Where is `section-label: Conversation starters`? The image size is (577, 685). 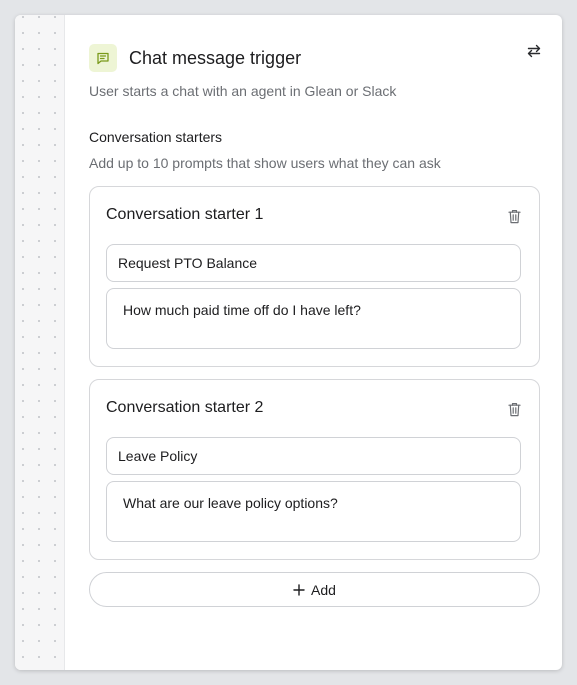
section-label: Conversation starters is located at coordinates (156, 137).